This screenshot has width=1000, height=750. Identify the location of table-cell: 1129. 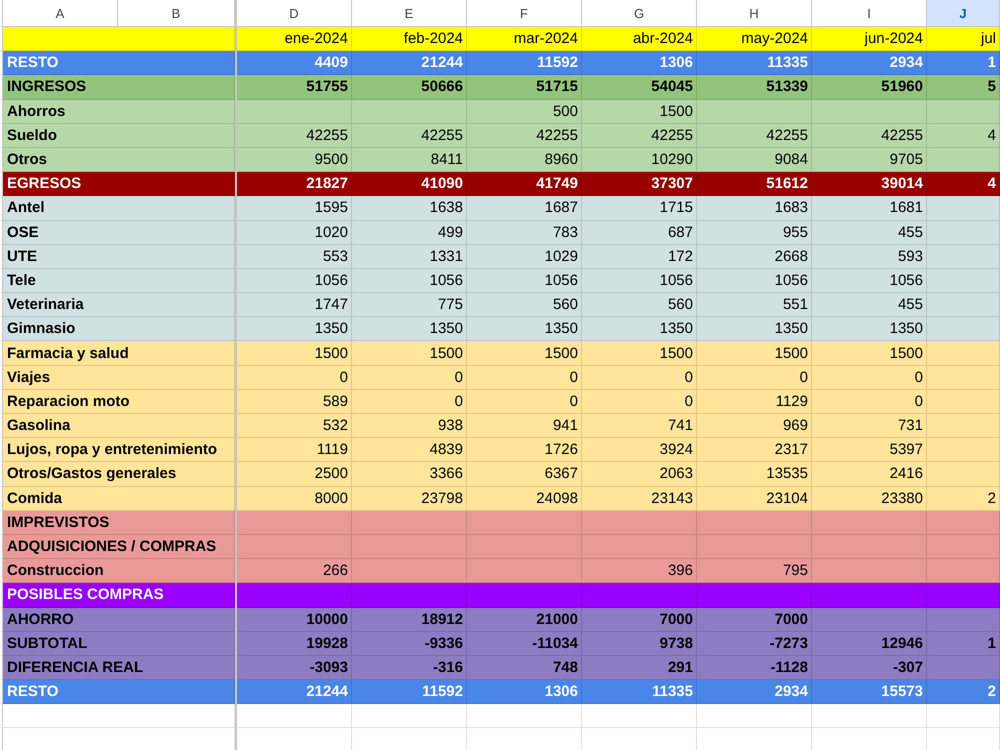
(754, 402).